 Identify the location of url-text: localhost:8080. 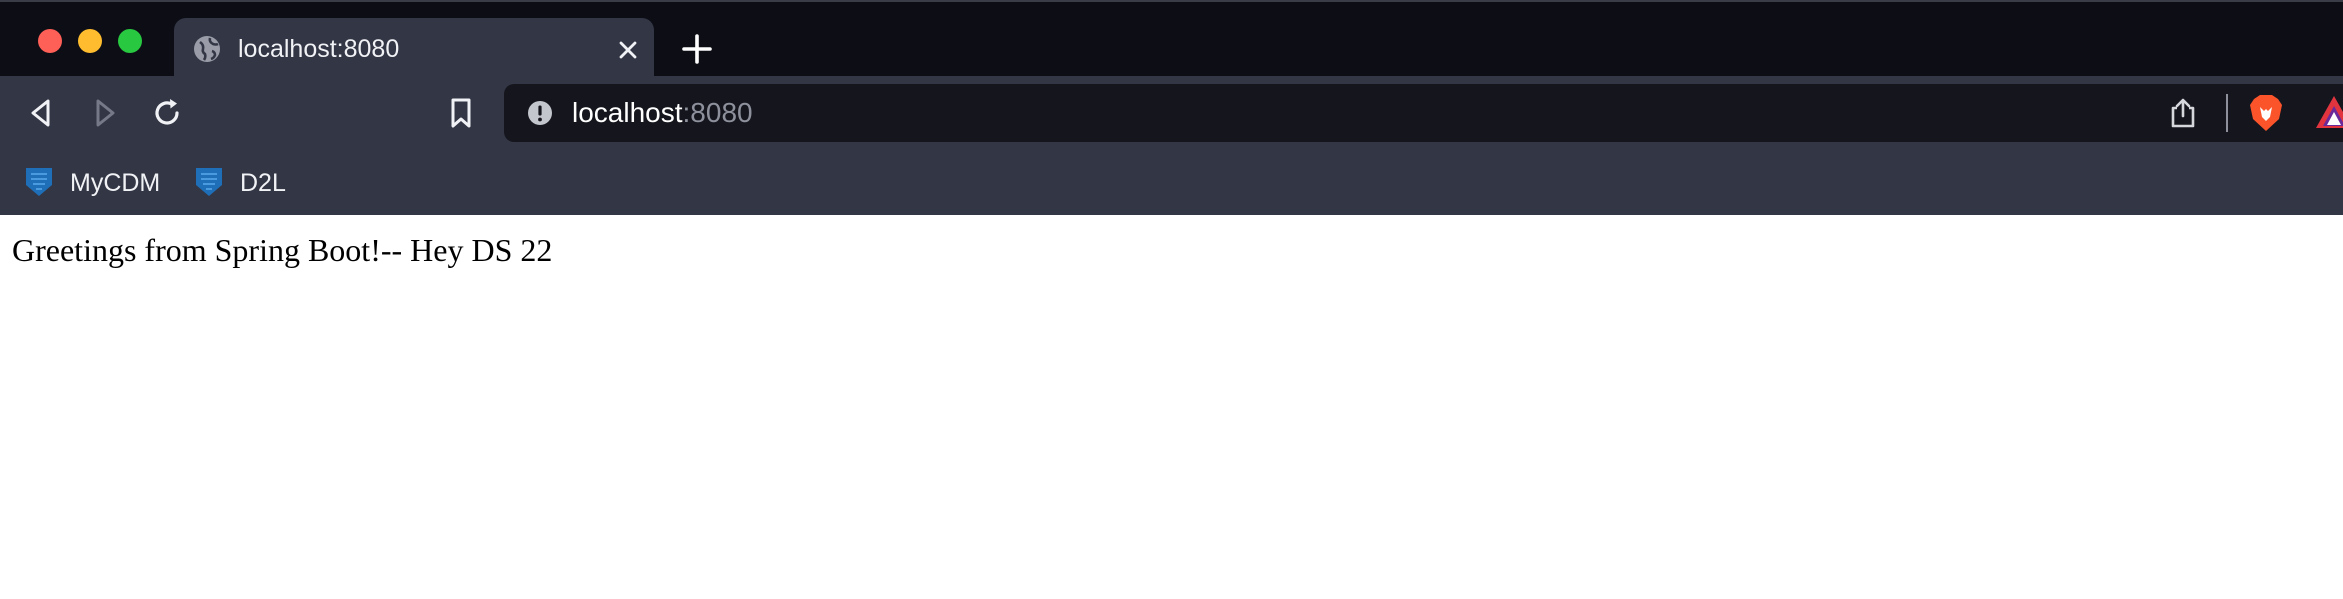
(662, 113).